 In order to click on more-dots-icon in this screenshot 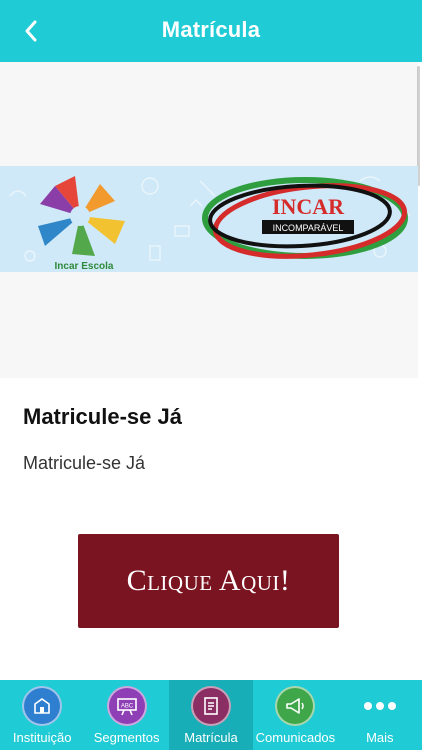, I will do `click(379, 706)`.